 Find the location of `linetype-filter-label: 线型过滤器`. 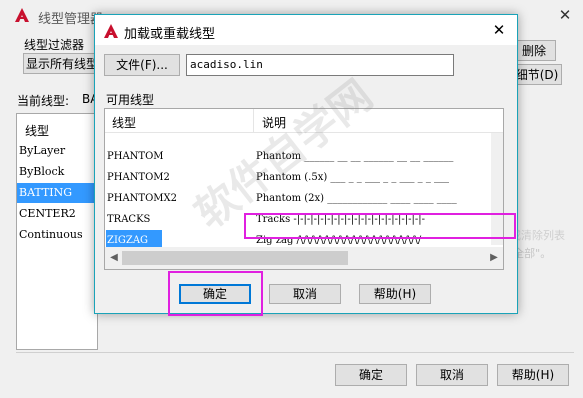

linetype-filter-label: 线型过滤器 is located at coordinates (54, 45).